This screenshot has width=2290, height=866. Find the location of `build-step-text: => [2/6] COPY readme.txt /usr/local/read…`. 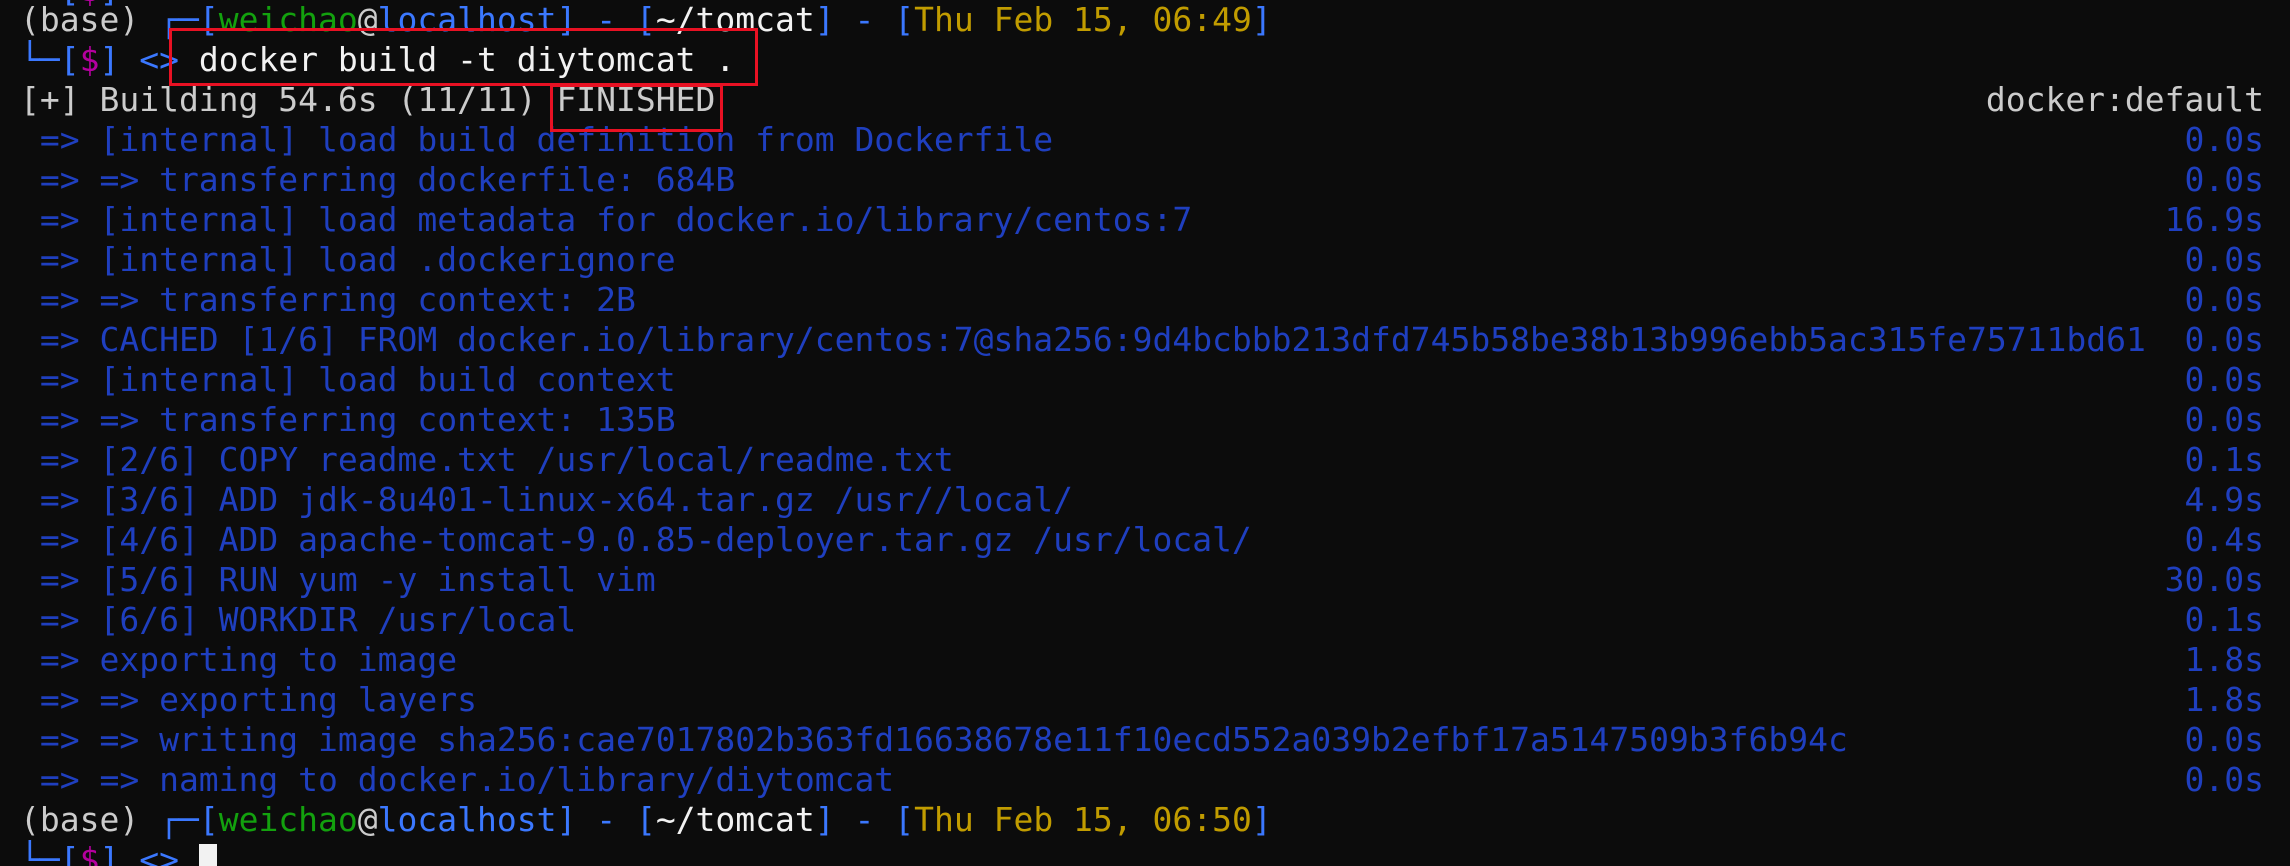

build-step-text: => [2/6] COPY readme.txt /usr/local/read… is located at coordinates (487, 459).